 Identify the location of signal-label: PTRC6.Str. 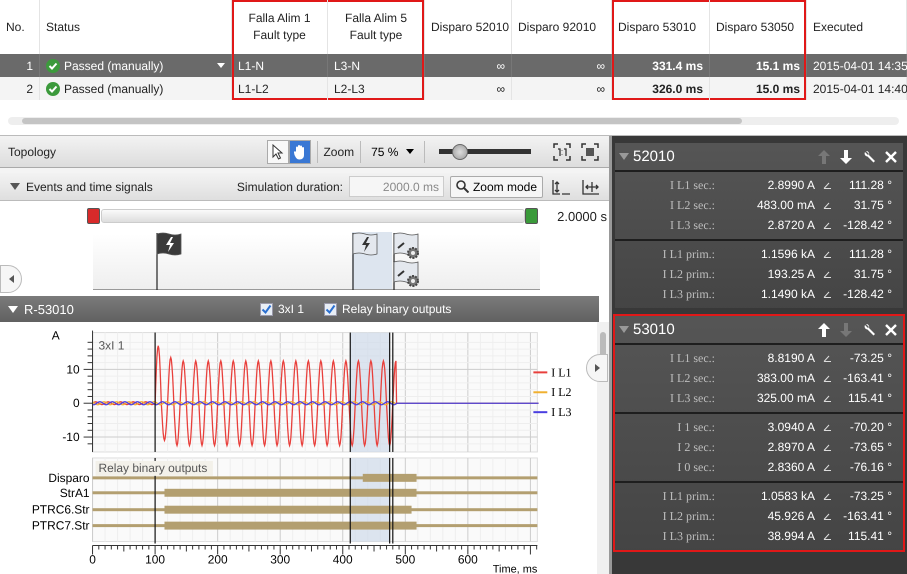
(61, 509).